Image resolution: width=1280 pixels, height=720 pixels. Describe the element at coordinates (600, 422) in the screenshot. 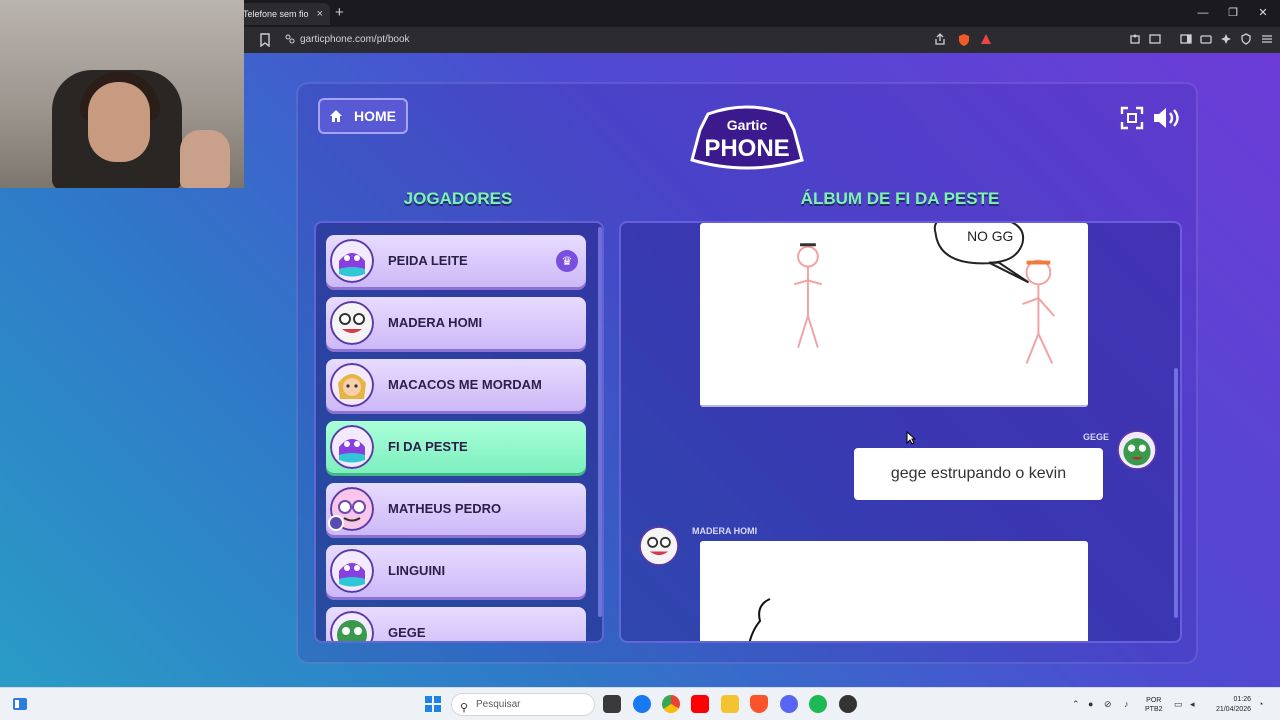

I see `players-scrollbar` at that location.